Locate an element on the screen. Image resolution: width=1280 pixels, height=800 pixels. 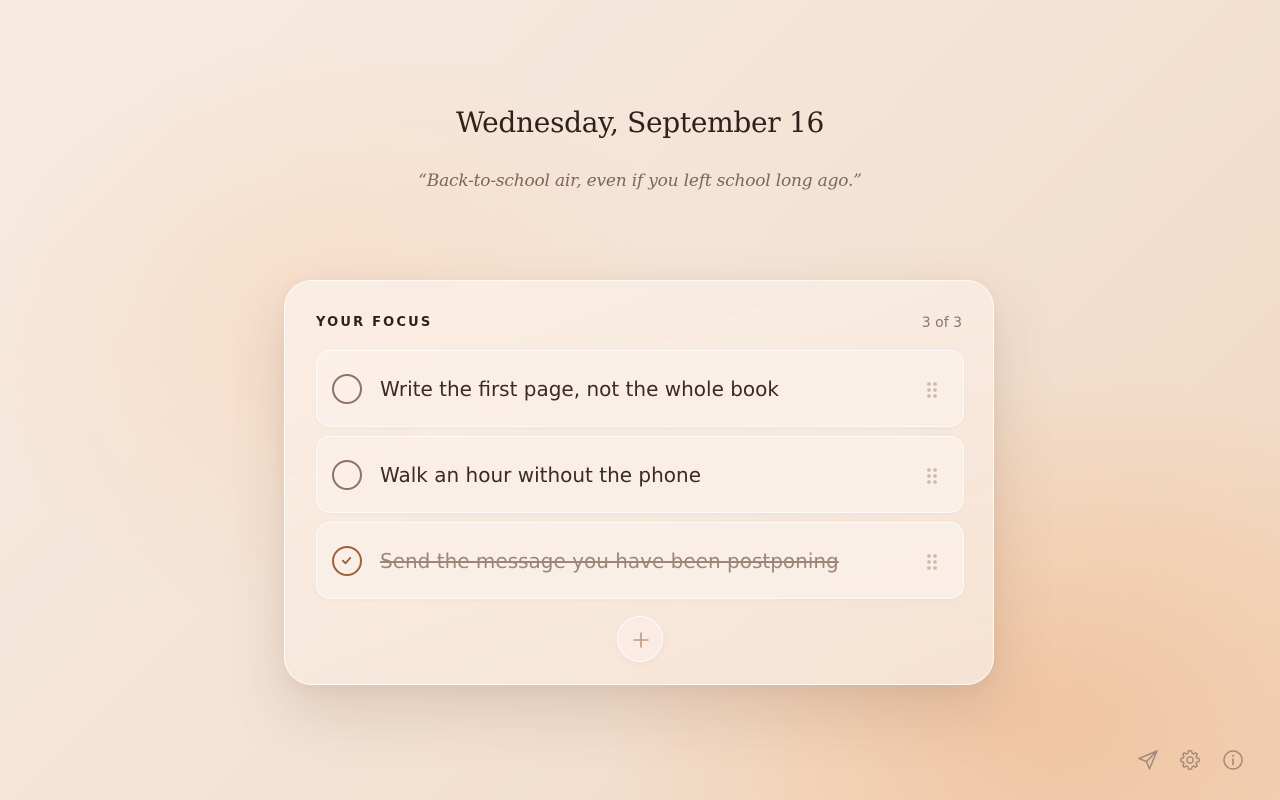
task-text: Write the first page, not the whole book is located at coordinates (579, 389).